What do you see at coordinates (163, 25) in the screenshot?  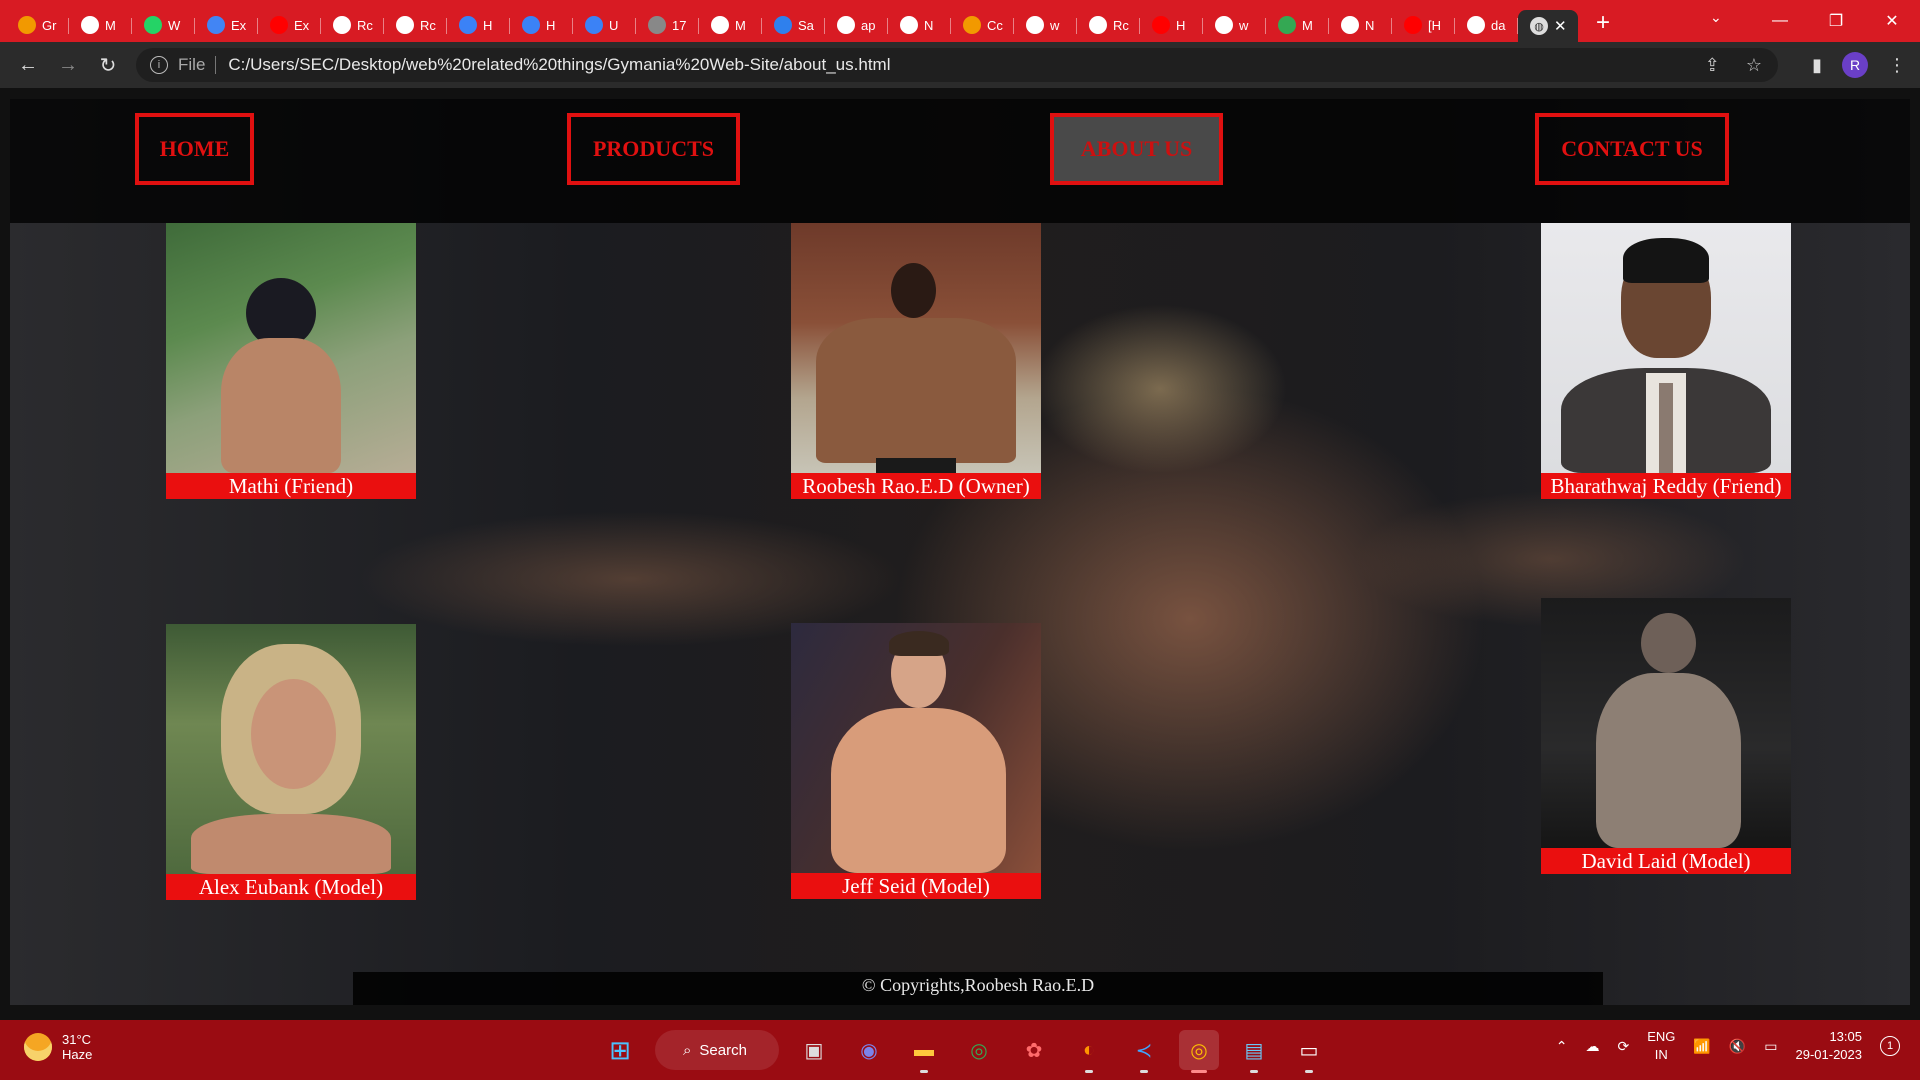 I see `browser-tab: W` at bounding box center [163, 25].